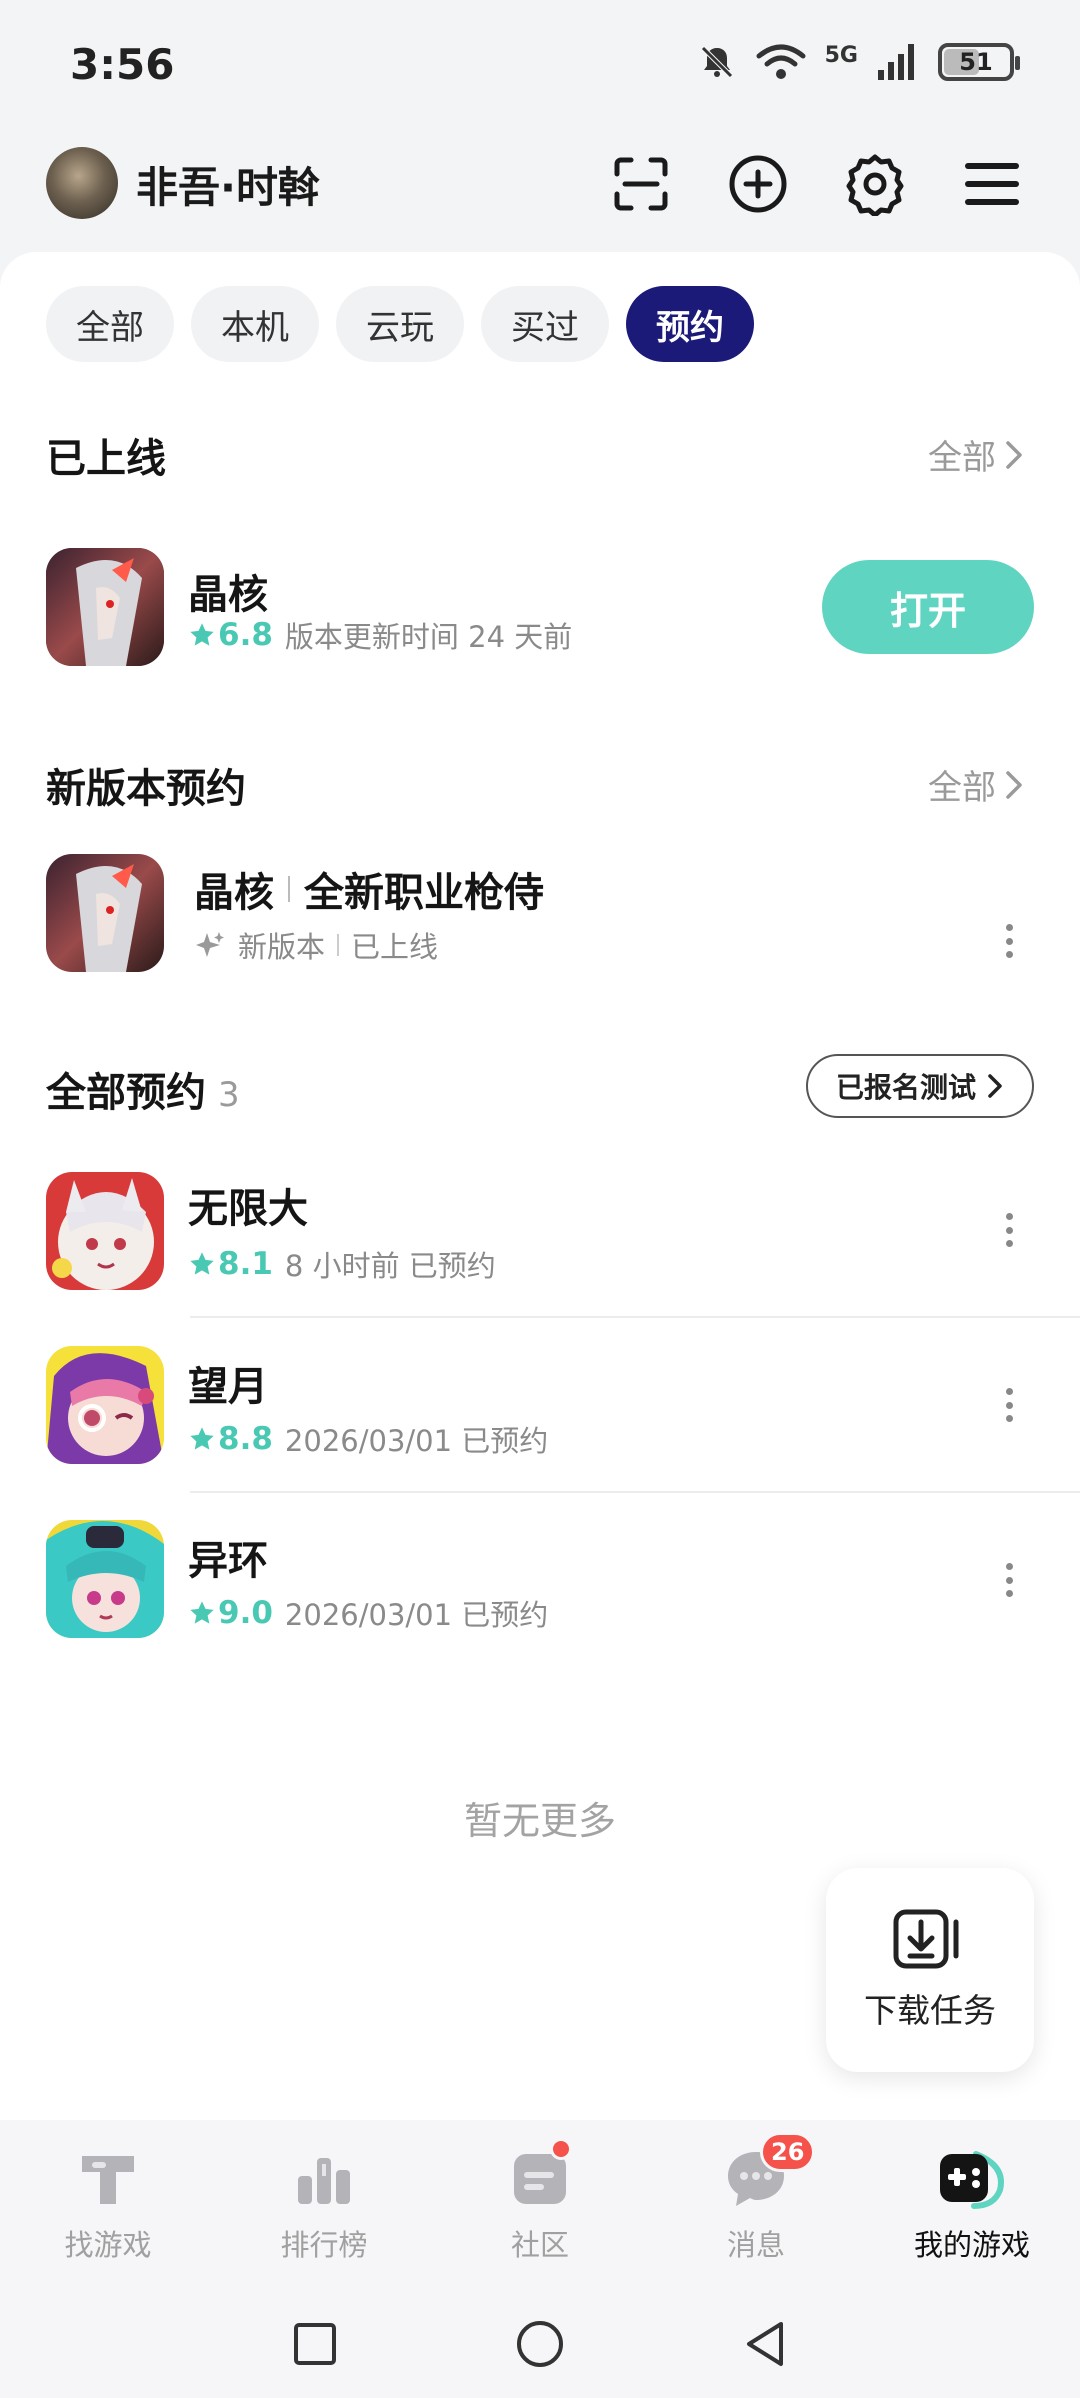  I want to click on rating-value: 9.0, so click(245, 1613).